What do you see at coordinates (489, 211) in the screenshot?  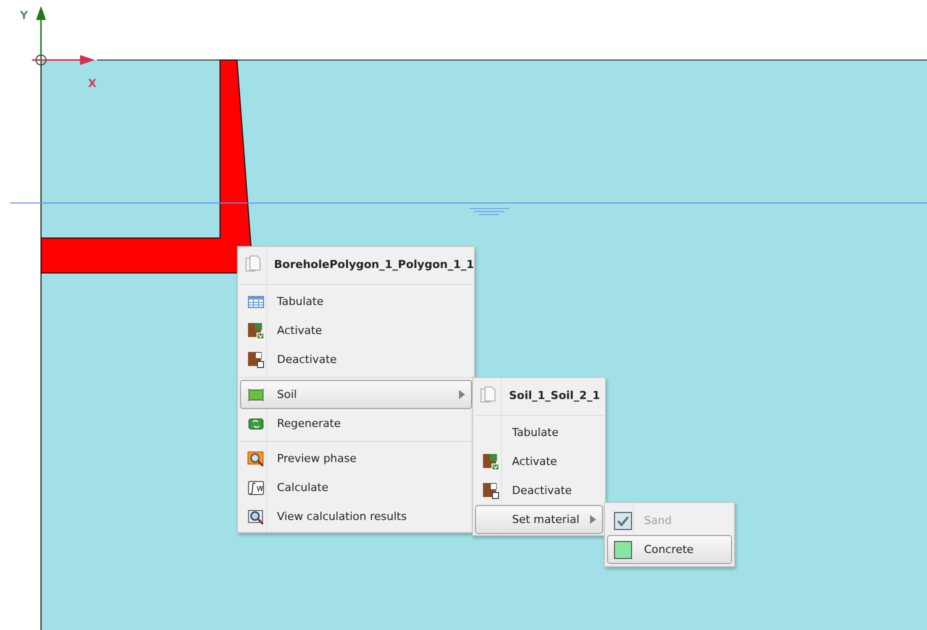 I see `water-level-icon` at bounding box center [489, 211].